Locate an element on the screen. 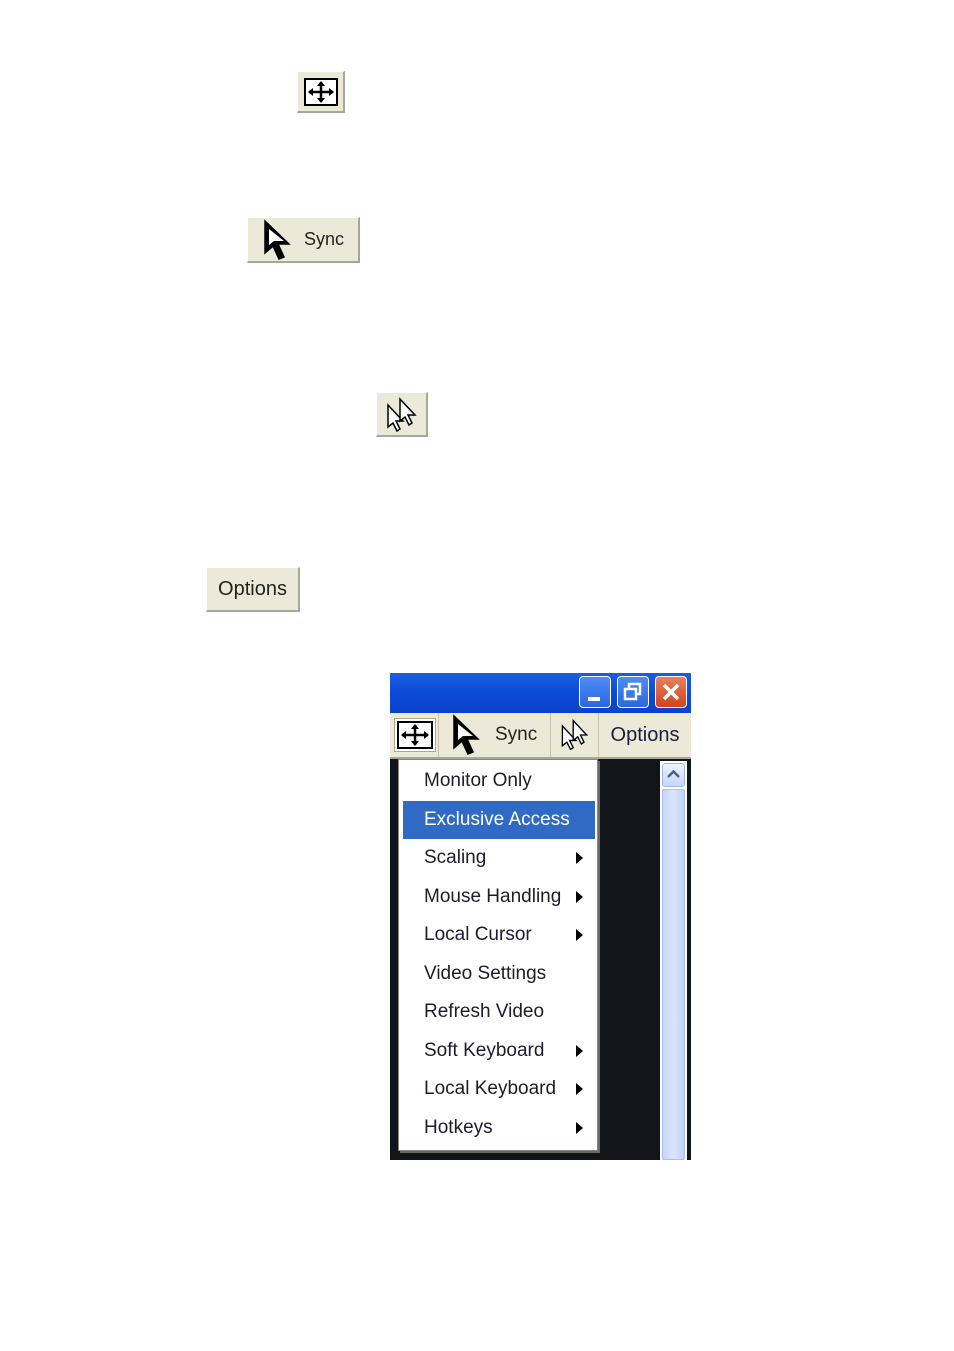  menu-item-local-cursor: Local Cursor is located at coordinates (499, 935).